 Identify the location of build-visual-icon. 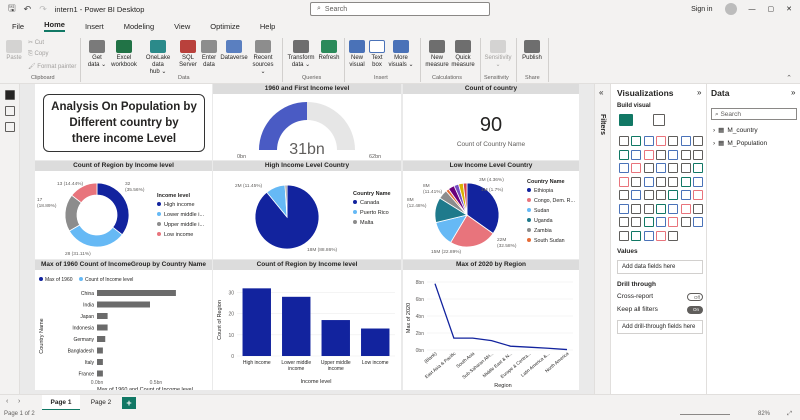
(626, 120).